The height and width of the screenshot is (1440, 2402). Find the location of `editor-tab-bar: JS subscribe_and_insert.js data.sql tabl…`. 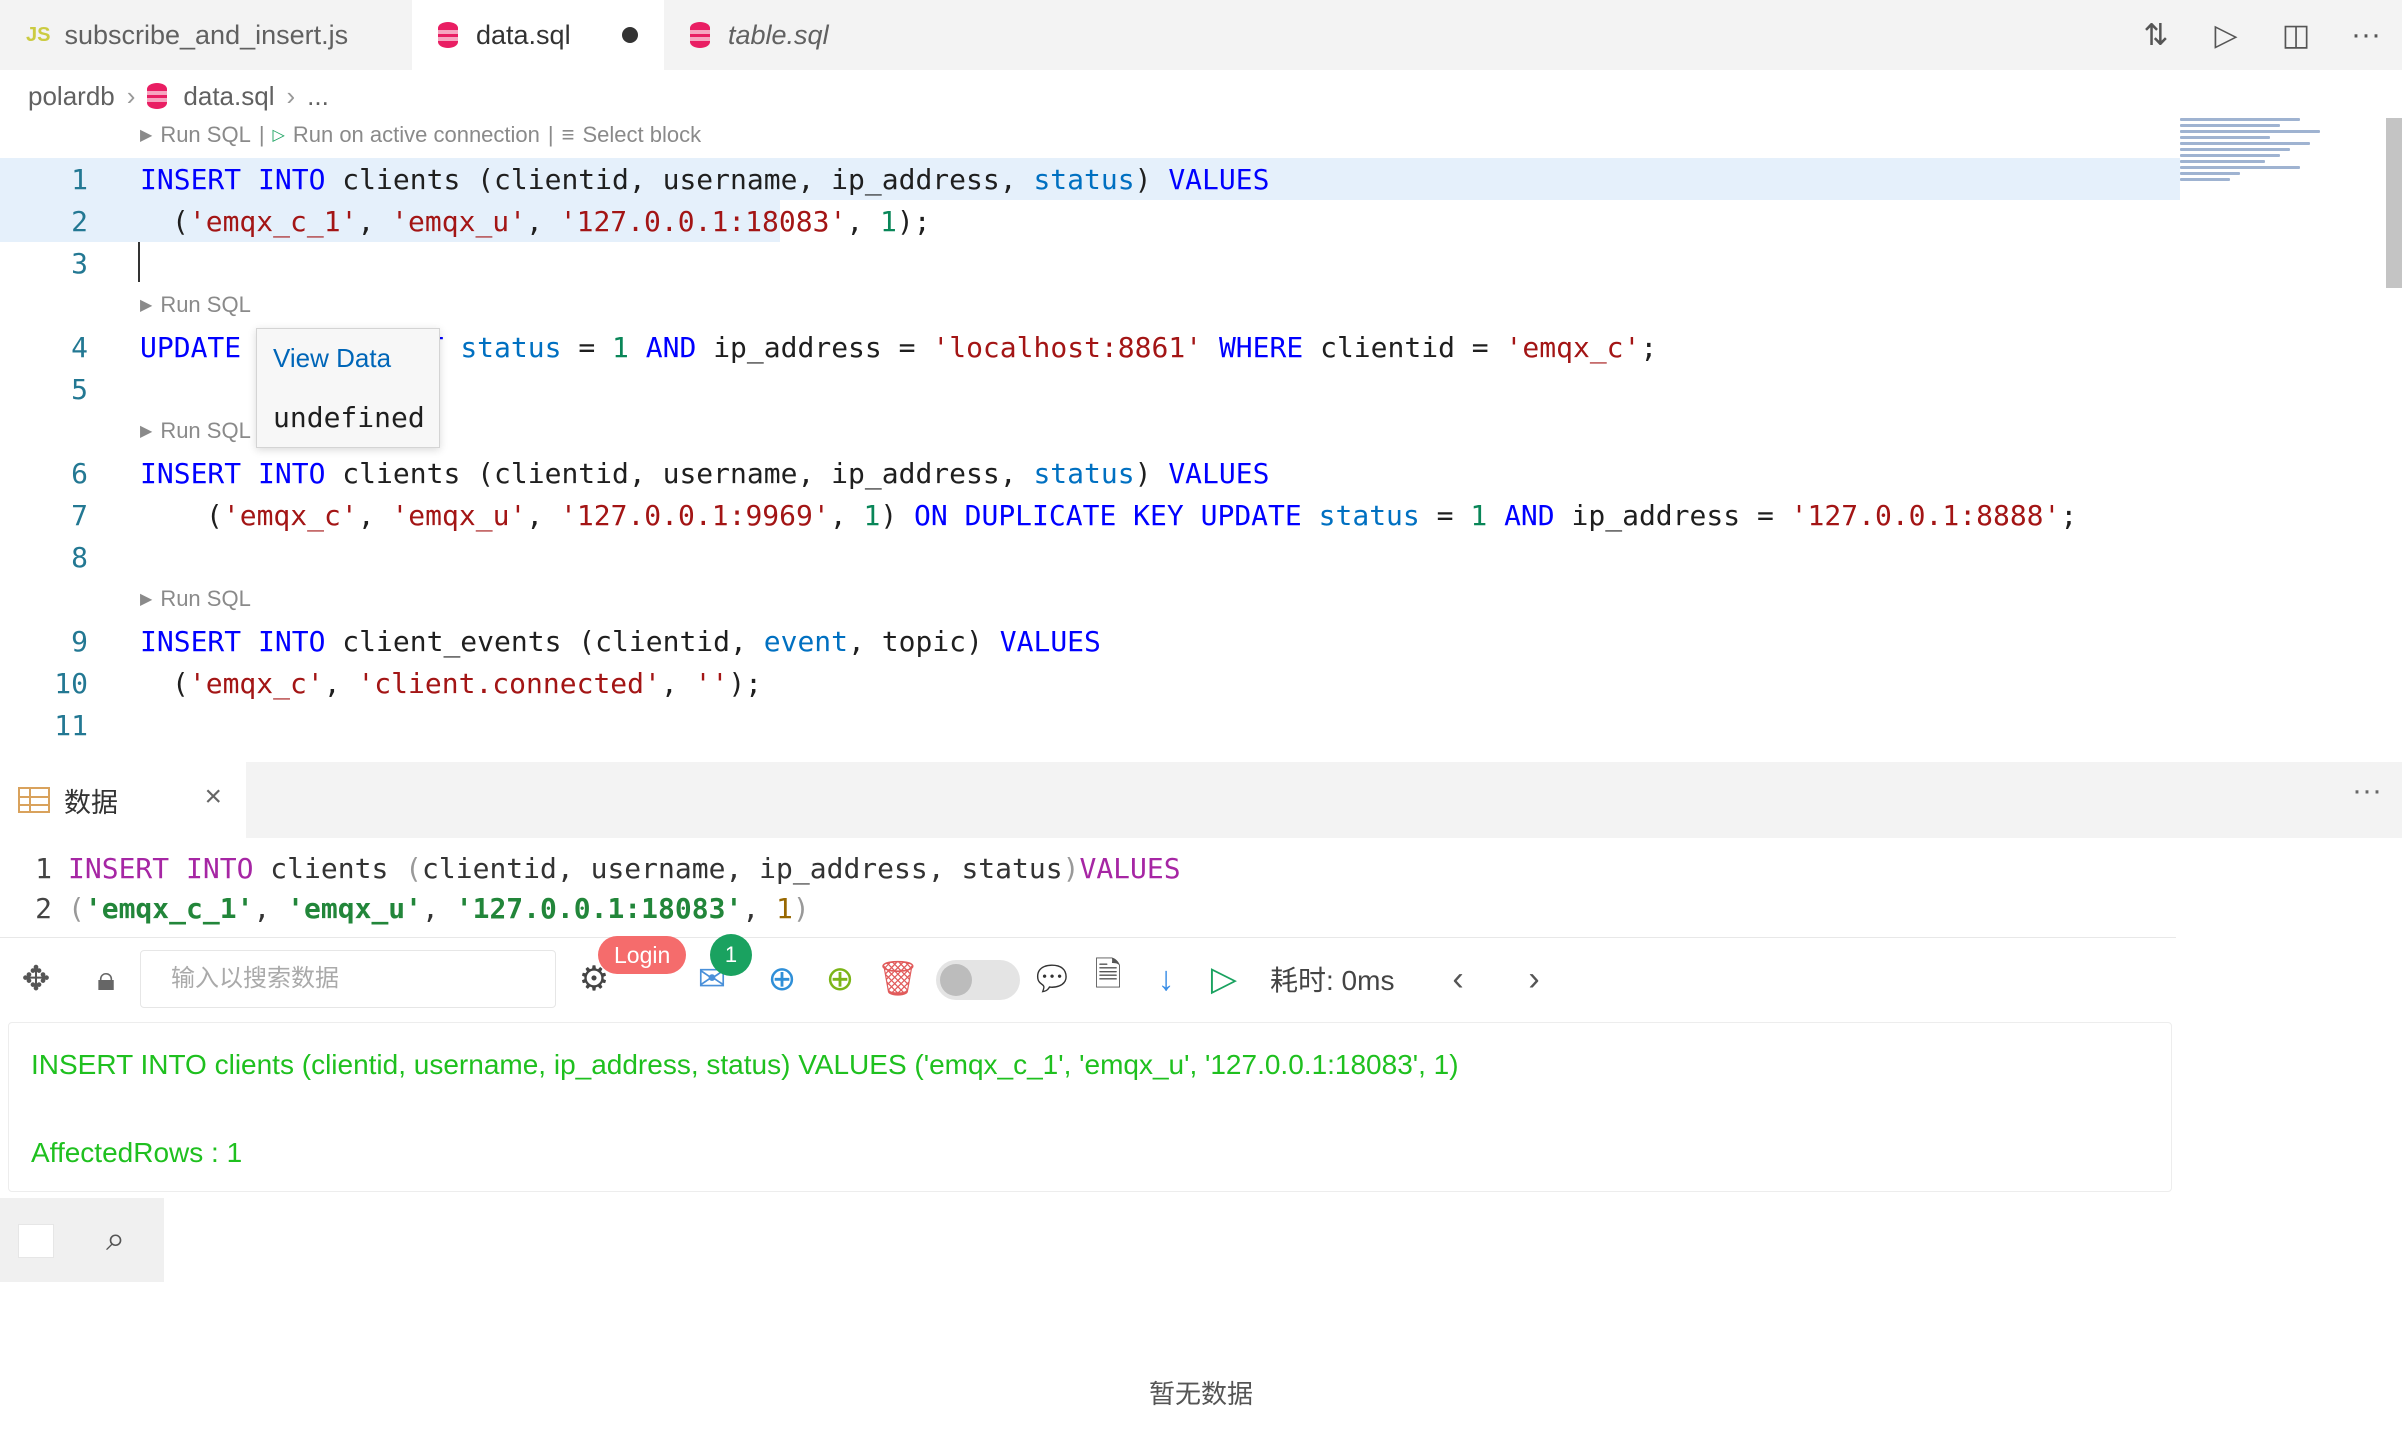

editor-tab-bar: JS subscribe_and_insert.js data.sql tabl… is located at coordinates (1201, 35).